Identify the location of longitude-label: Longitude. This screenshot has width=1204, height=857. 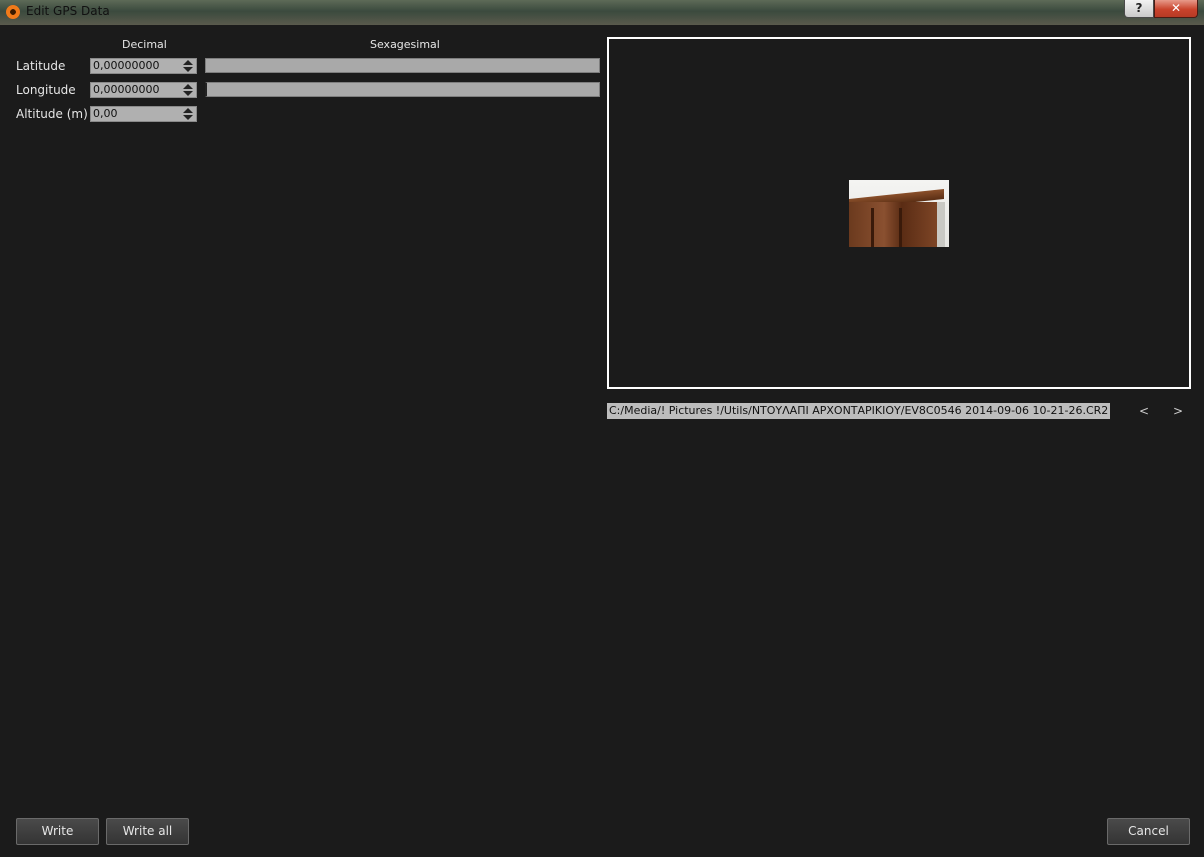
(46, 90).